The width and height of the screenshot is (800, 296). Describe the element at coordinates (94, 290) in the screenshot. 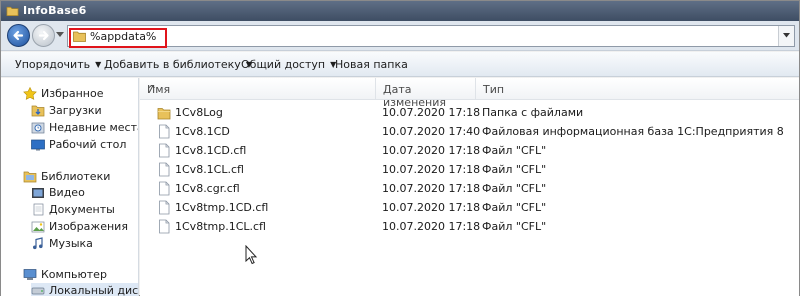

I see `sidebar-item-label: Локальный диск (` at that location.